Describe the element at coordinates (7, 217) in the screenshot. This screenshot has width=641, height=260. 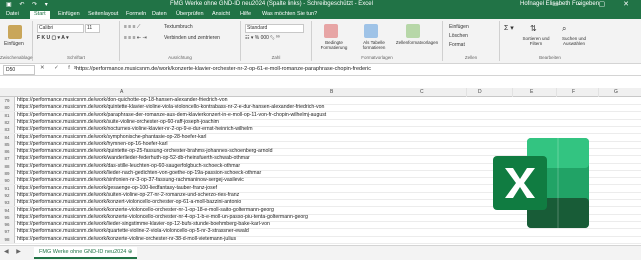
I see `row-number: 95` at that location.